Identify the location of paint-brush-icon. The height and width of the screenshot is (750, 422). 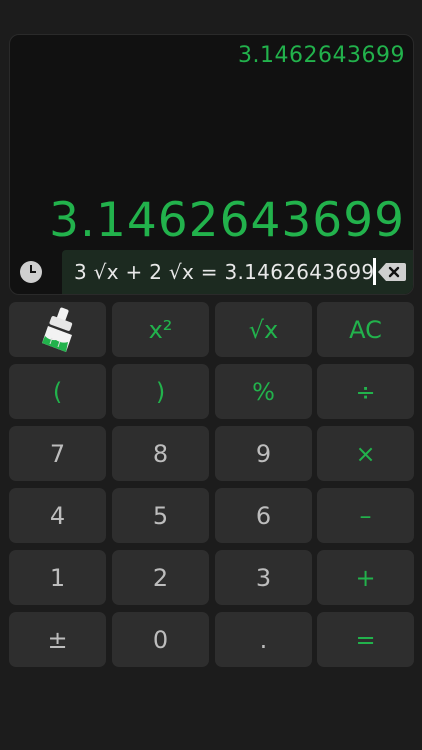
(56, 329).